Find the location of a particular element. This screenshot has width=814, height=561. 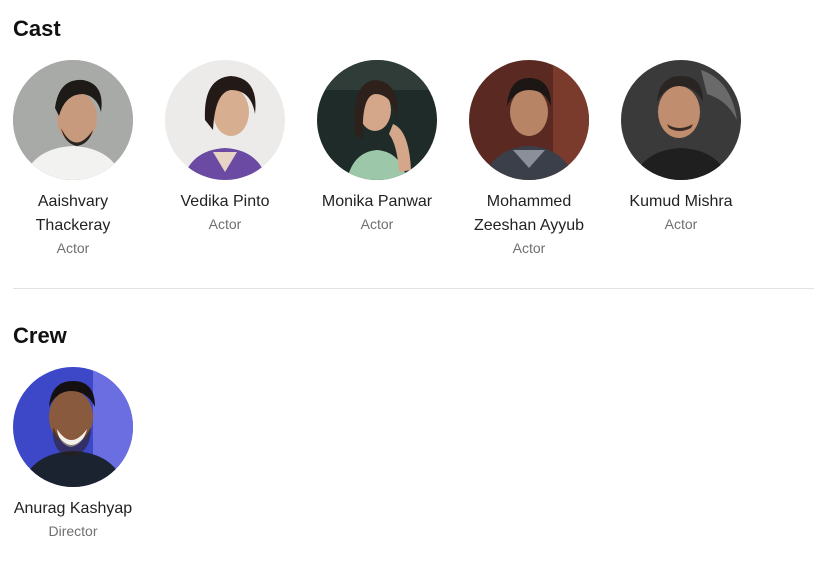

person-name: Aaishvary Thackeray is located at coordinates (73, 213).